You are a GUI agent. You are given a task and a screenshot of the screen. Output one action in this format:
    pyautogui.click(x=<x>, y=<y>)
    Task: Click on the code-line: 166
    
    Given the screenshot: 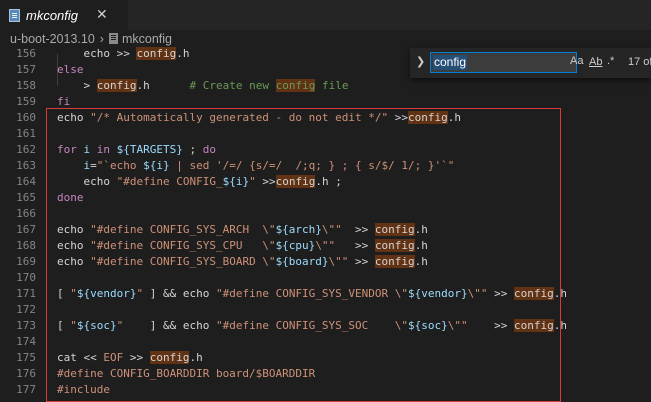 What is the action you would take?
    pyautogui.click(x=325, y=214)
    